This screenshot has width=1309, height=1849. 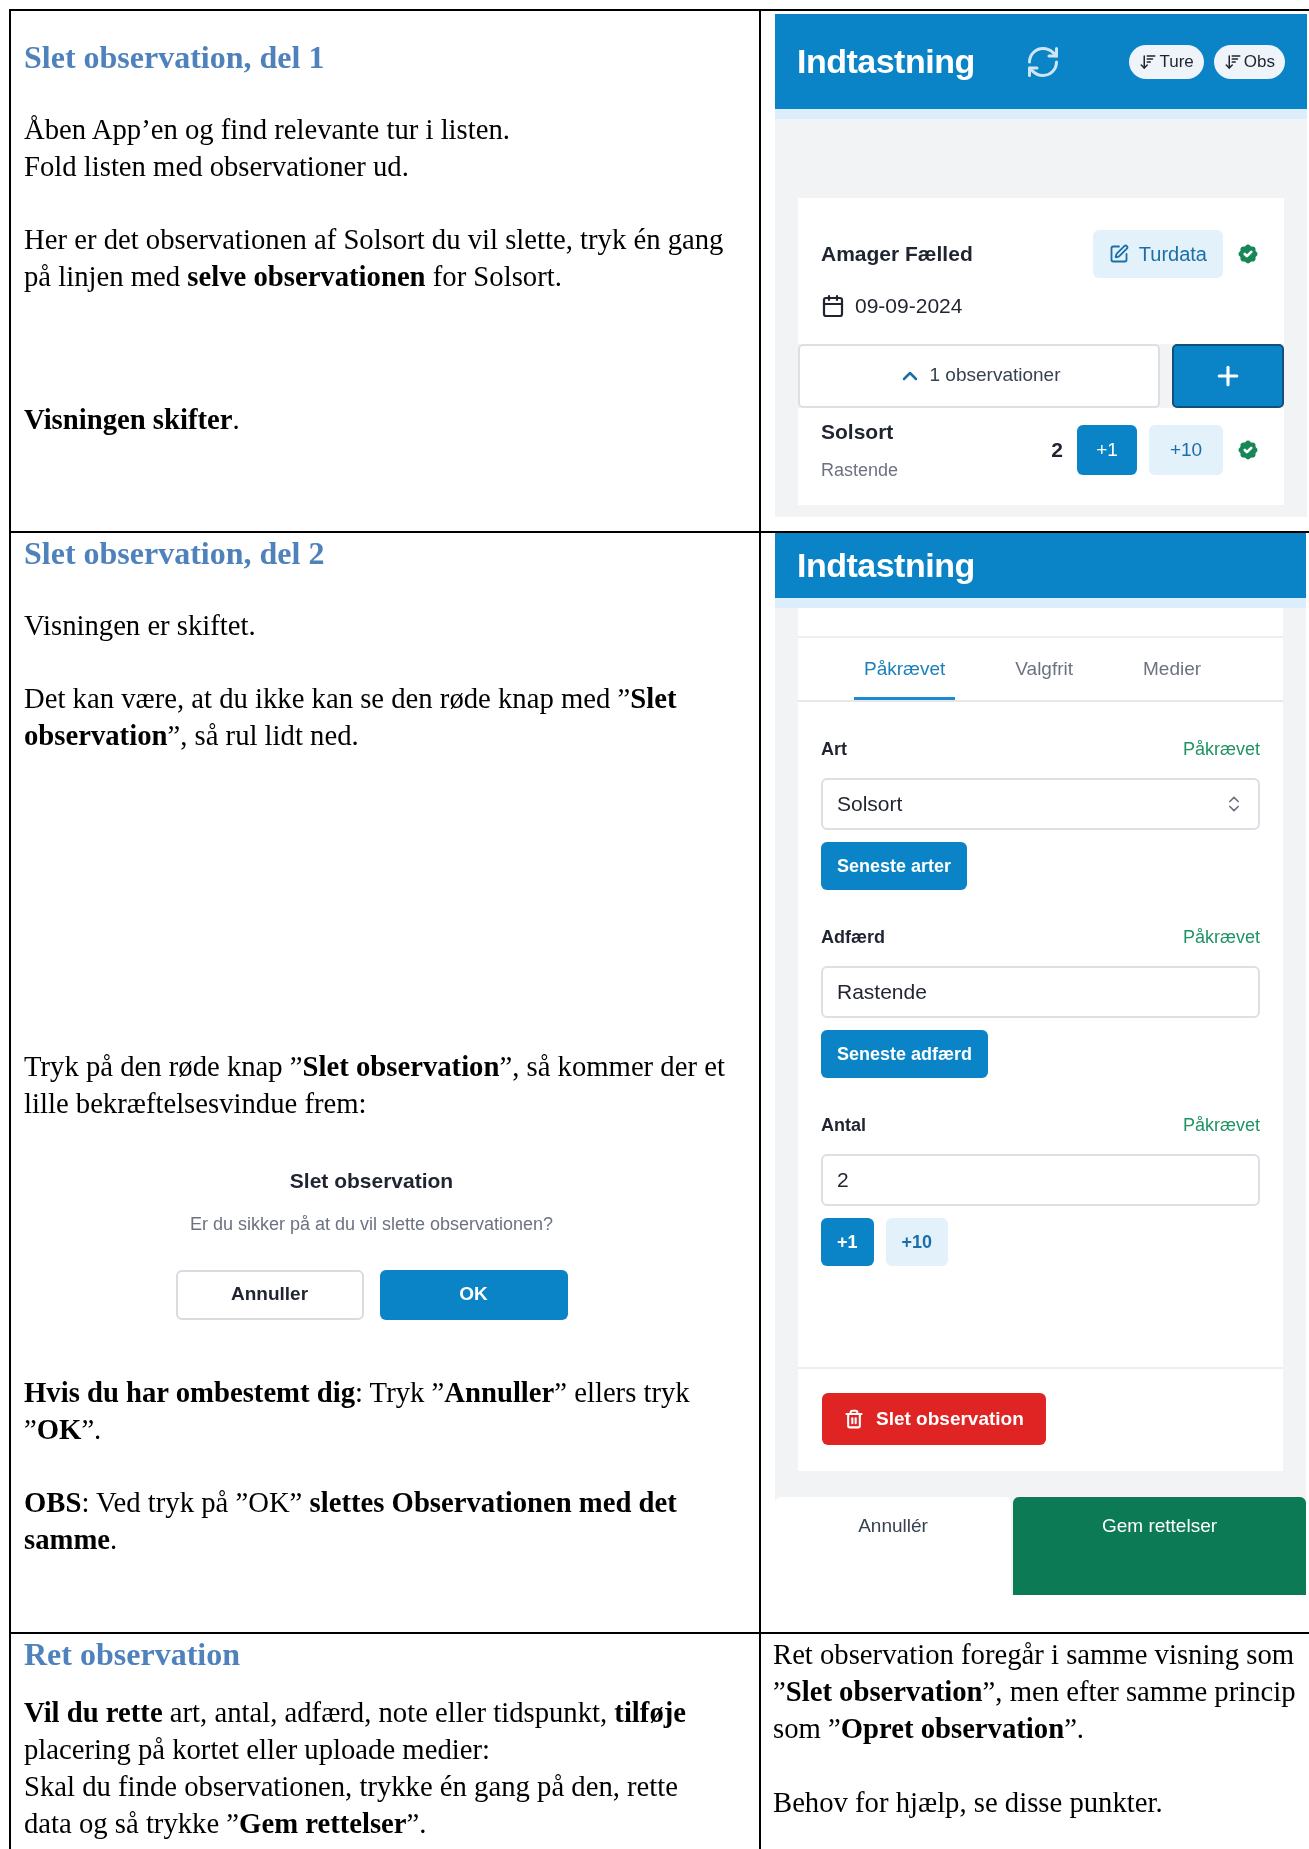 I want to click on edit-trip-button: Turdata, so click(x=1157, y=254).